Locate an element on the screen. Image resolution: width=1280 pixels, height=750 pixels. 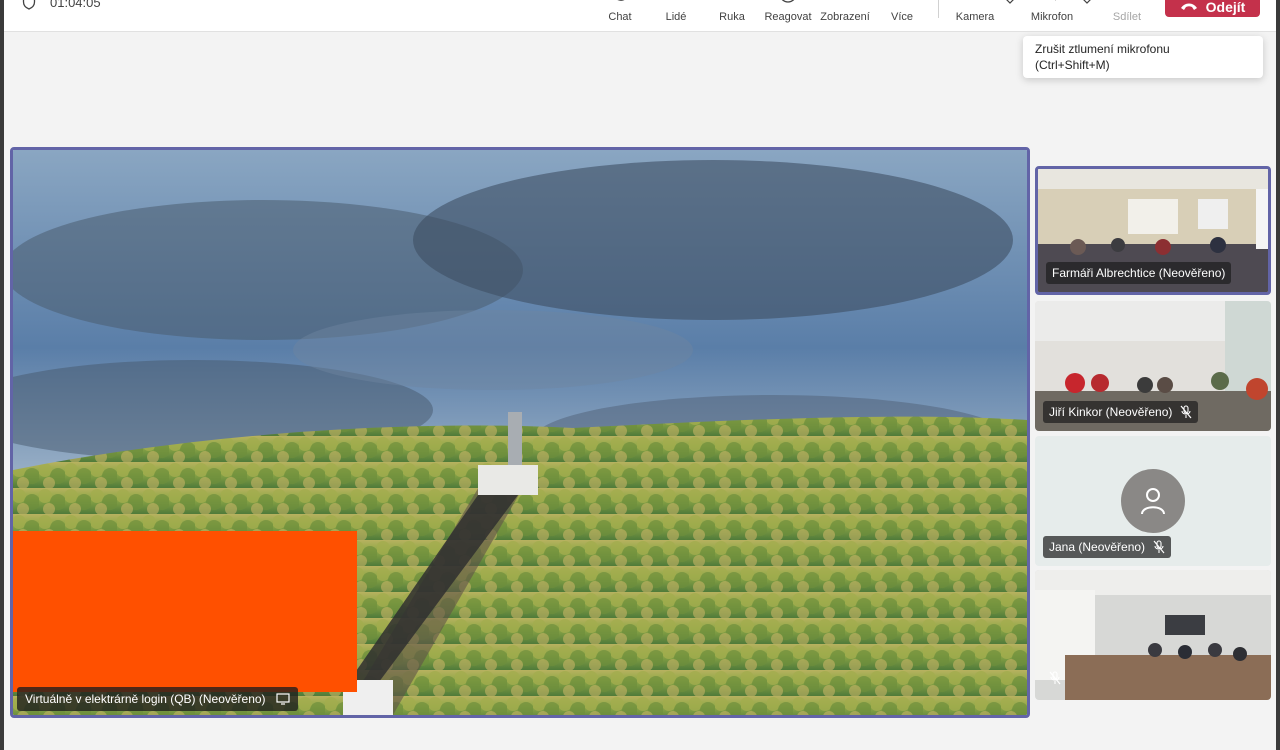
camera-label: Kamera is located at coordinates (975, 17).